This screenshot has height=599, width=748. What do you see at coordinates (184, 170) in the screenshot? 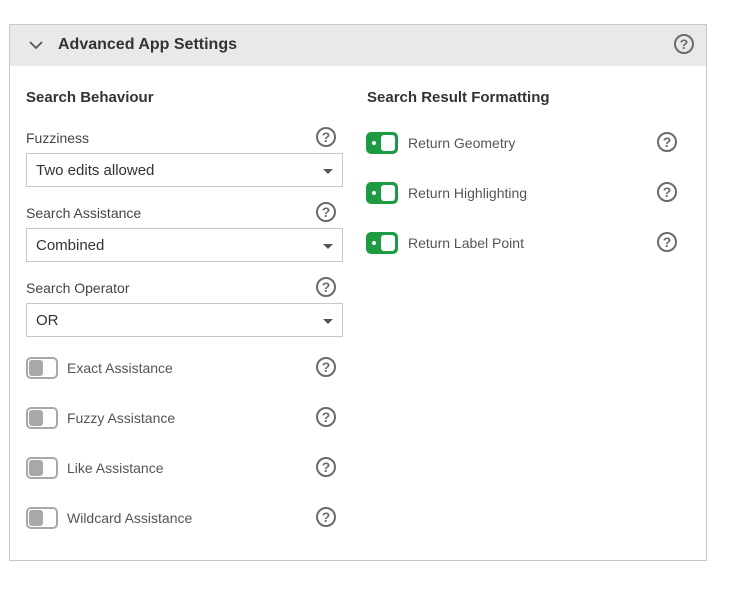
I see `fuzziness-select: Two edits allowed` at bounding box center [184, 170].